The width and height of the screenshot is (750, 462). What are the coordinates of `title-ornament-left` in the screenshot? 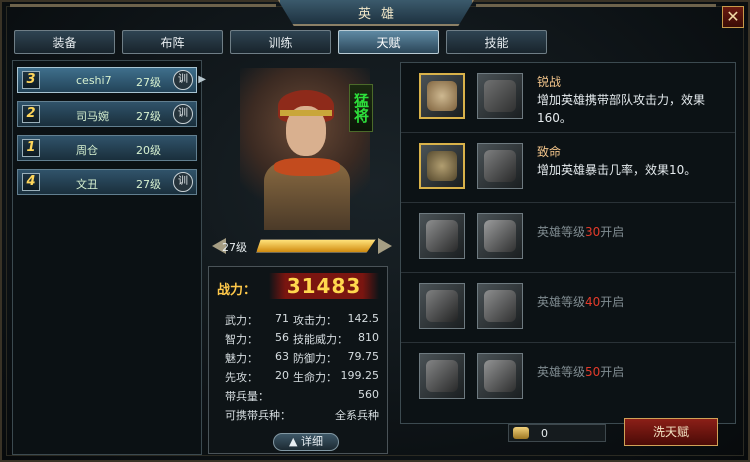 It's located at (143, 5).